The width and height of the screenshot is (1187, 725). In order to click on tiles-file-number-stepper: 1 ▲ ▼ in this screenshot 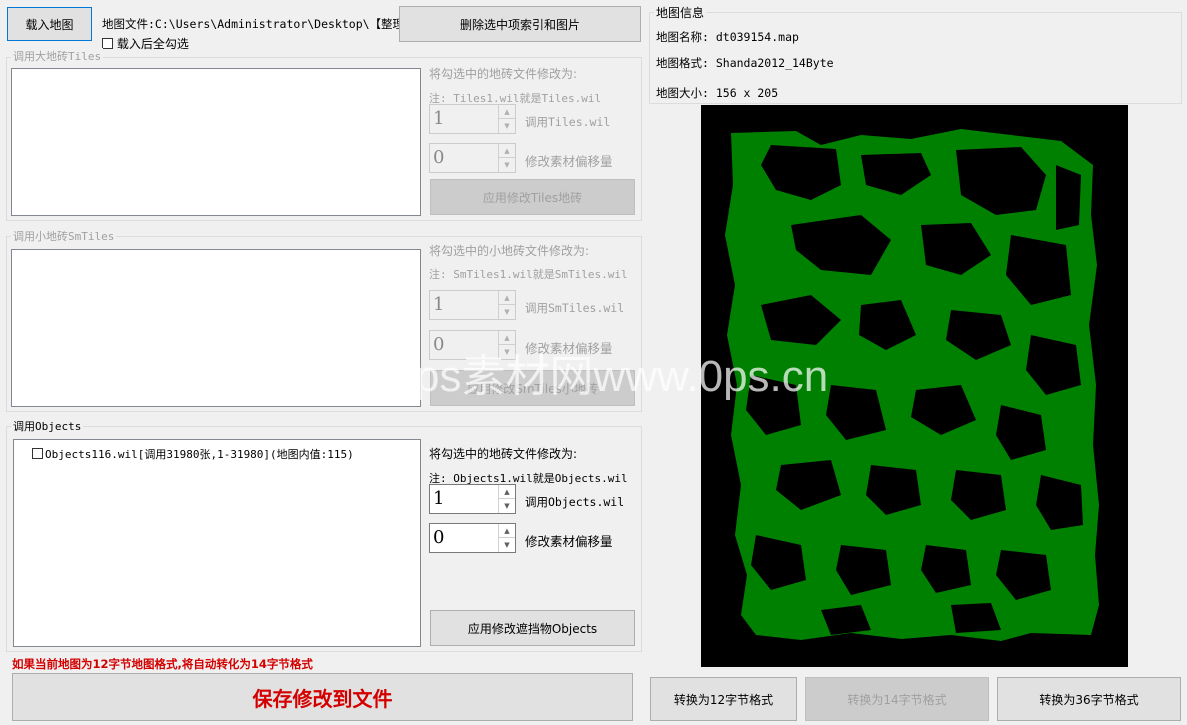, I will do `click(472, 119)`.